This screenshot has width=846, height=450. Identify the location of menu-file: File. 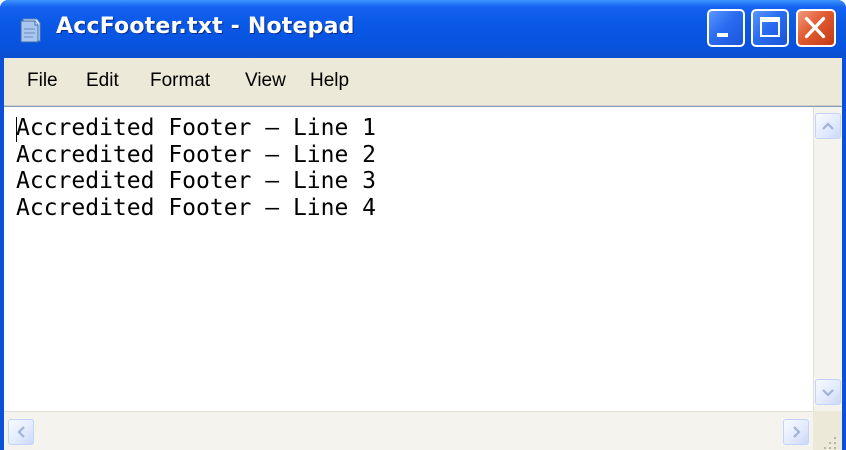
(42, 81).